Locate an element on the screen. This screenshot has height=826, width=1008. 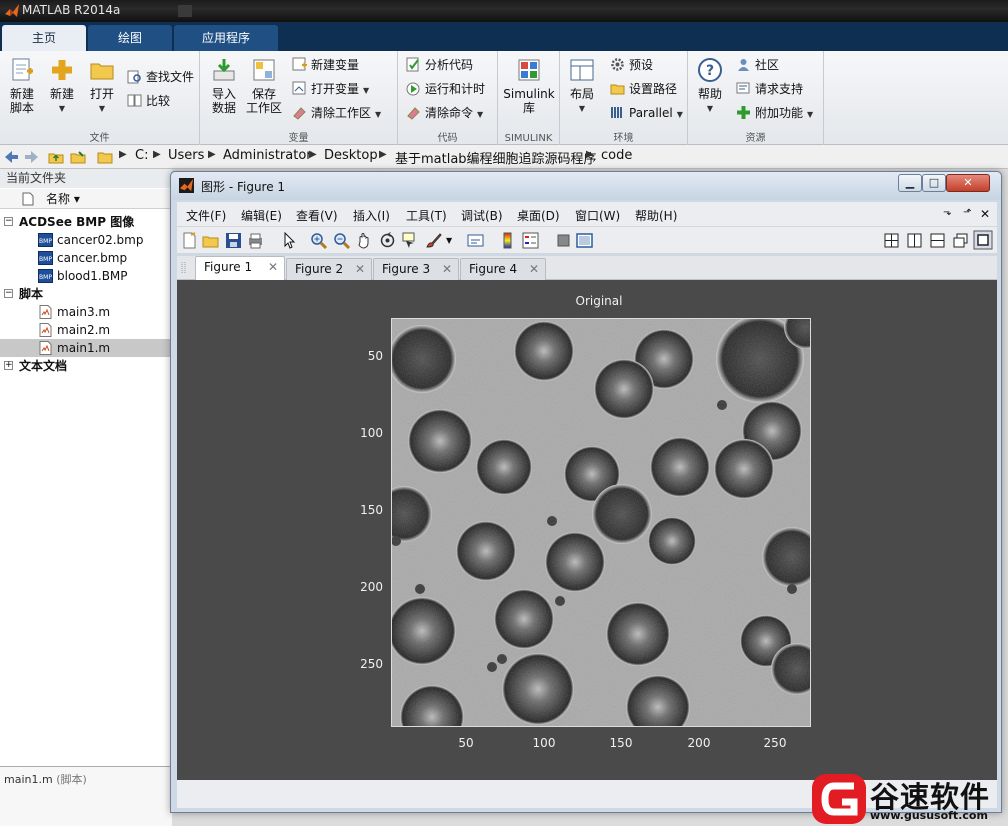
title-bar-button is located at coordinates (185, 11).